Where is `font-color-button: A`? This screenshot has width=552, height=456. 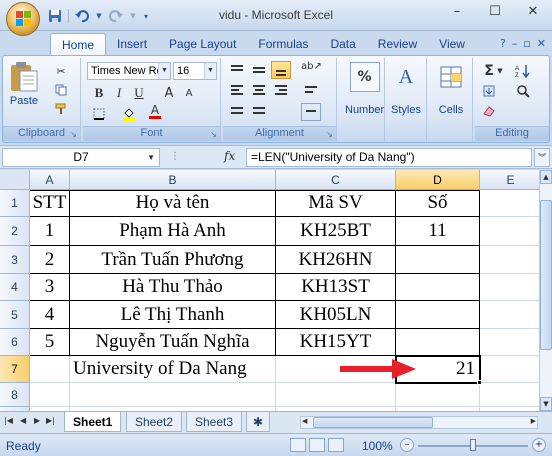
font-color-button: A is located at coordinates (155, 112).